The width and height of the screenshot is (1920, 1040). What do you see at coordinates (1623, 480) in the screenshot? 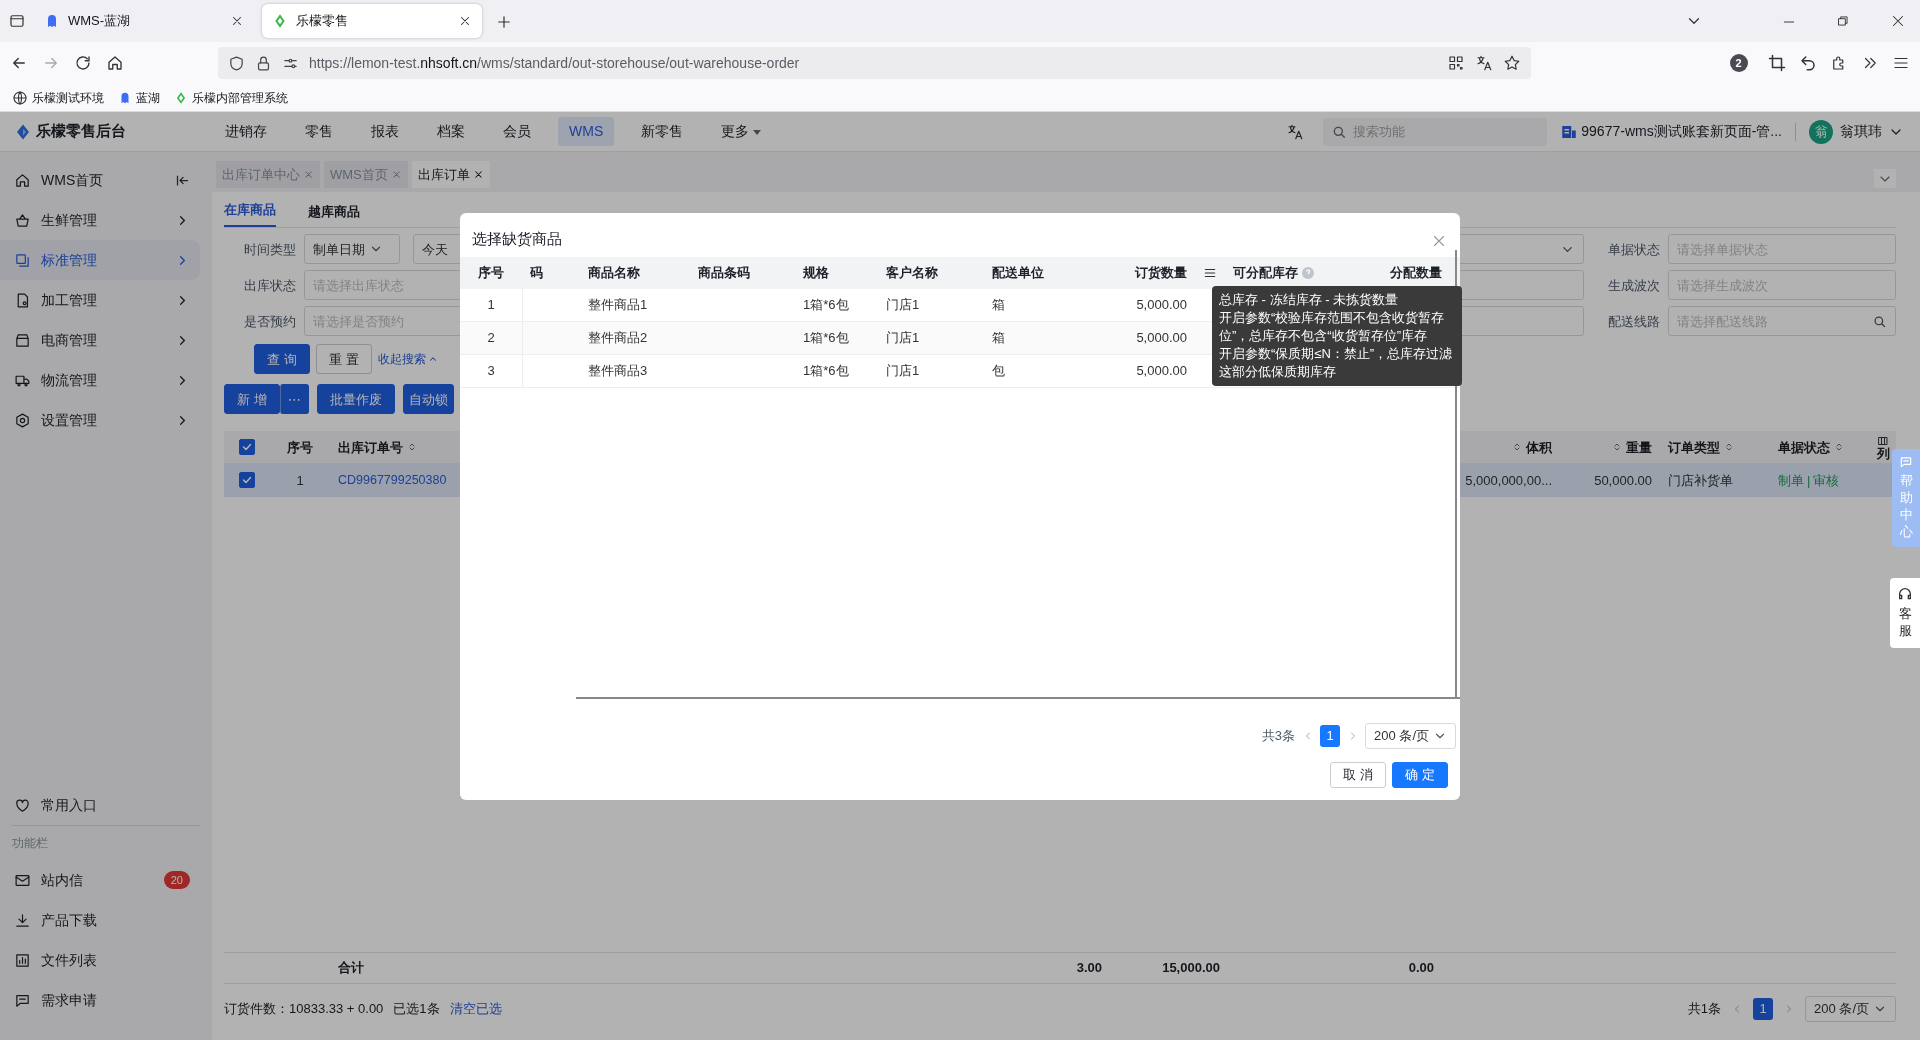
I see `table-cell-text: 50,000.00` at bounding box center [1623, 480].